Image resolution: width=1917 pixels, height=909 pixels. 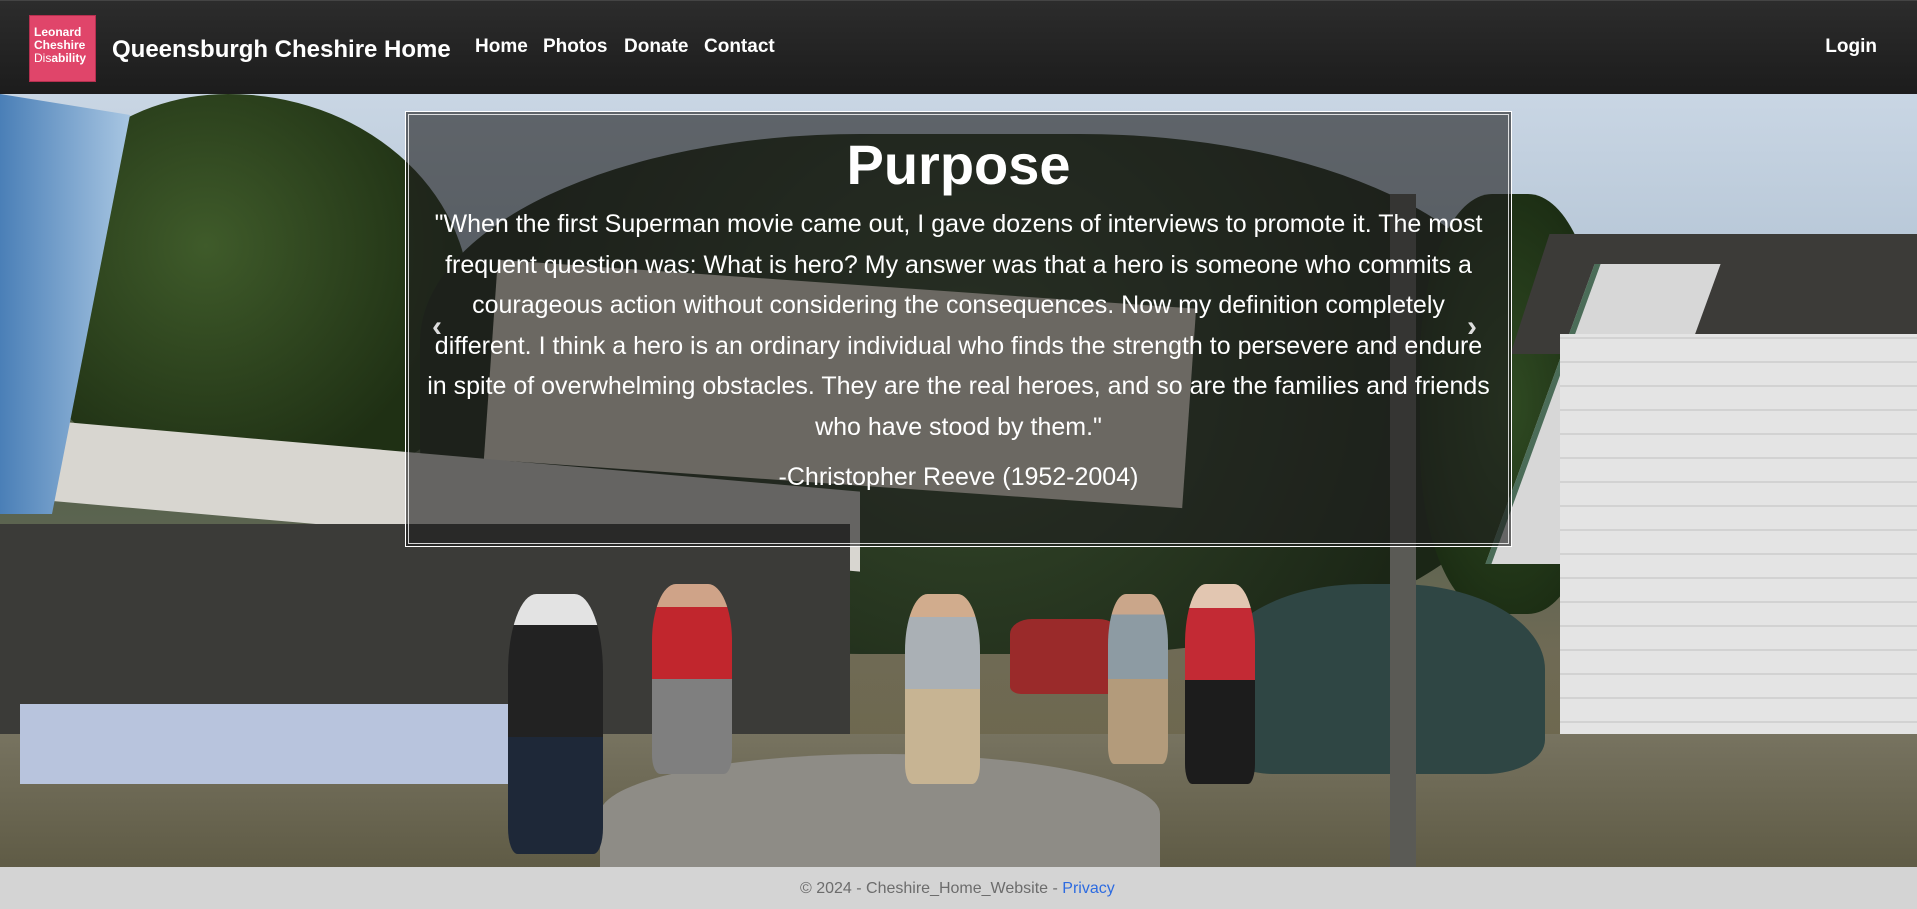 I want to click on privacy-link: Privacy, so click(x=1088, y=888).